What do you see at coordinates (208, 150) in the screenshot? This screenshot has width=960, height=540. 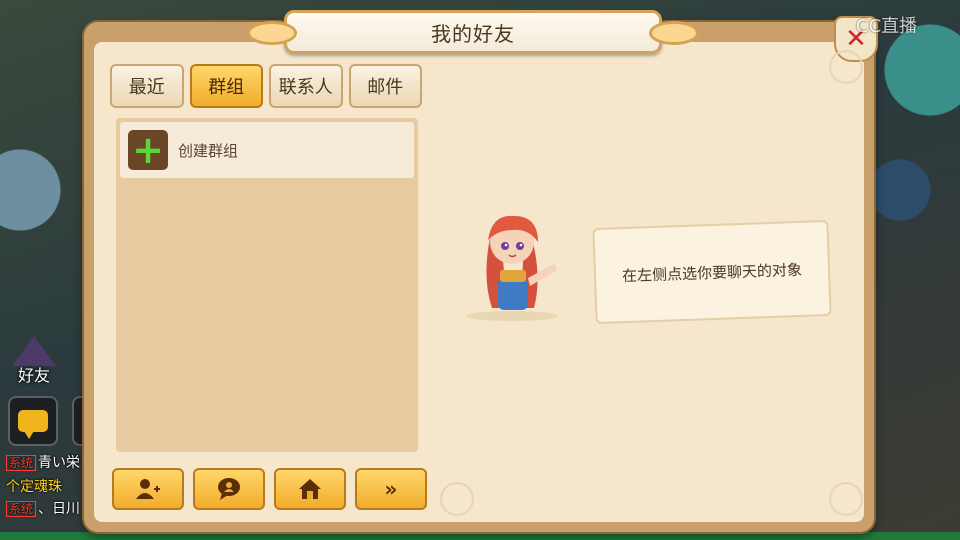 I see `create-group-label: 创建群组` at bounding box center [208, 150].